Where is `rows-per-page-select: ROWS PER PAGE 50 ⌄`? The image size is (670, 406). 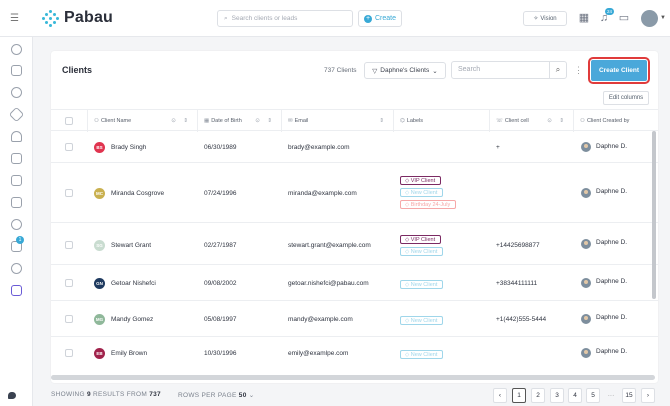 rows-per-page-select: ROWS PER PAGE 50 ⌄ is located at coordinates (216, 395).